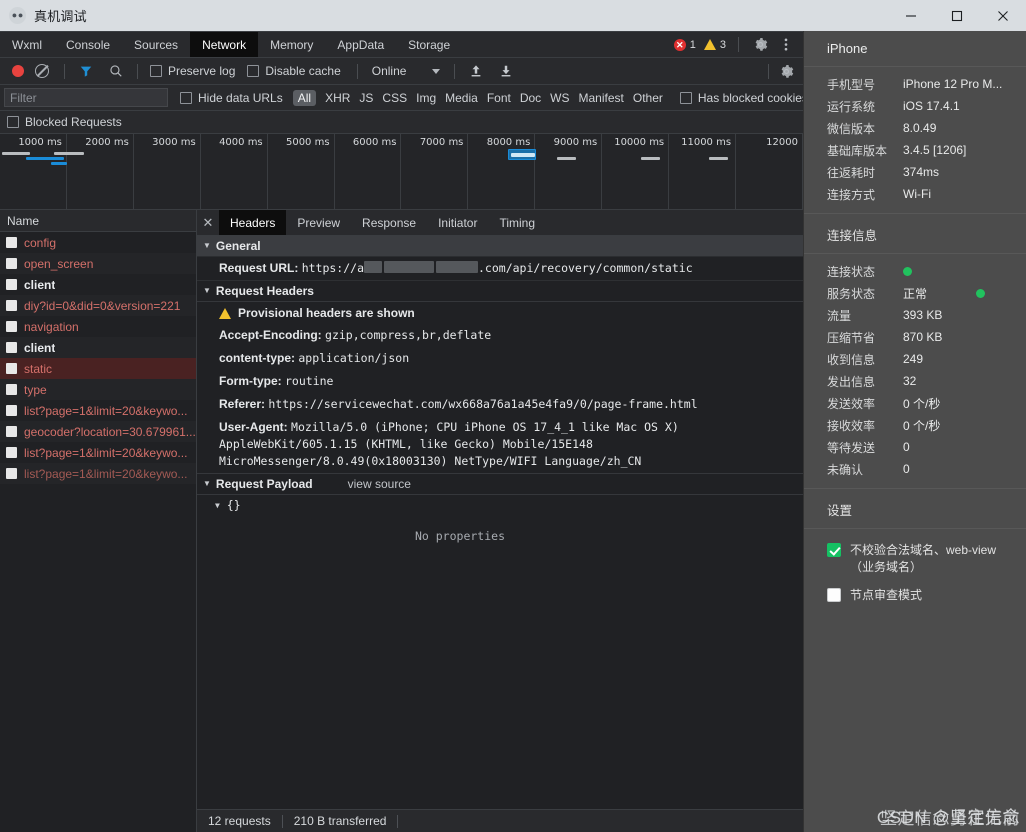 The height and width of the screenshot is (832, 1026). Describe the element at coordinates (18, 71) in the screenshot. I see `record-button` at that location.